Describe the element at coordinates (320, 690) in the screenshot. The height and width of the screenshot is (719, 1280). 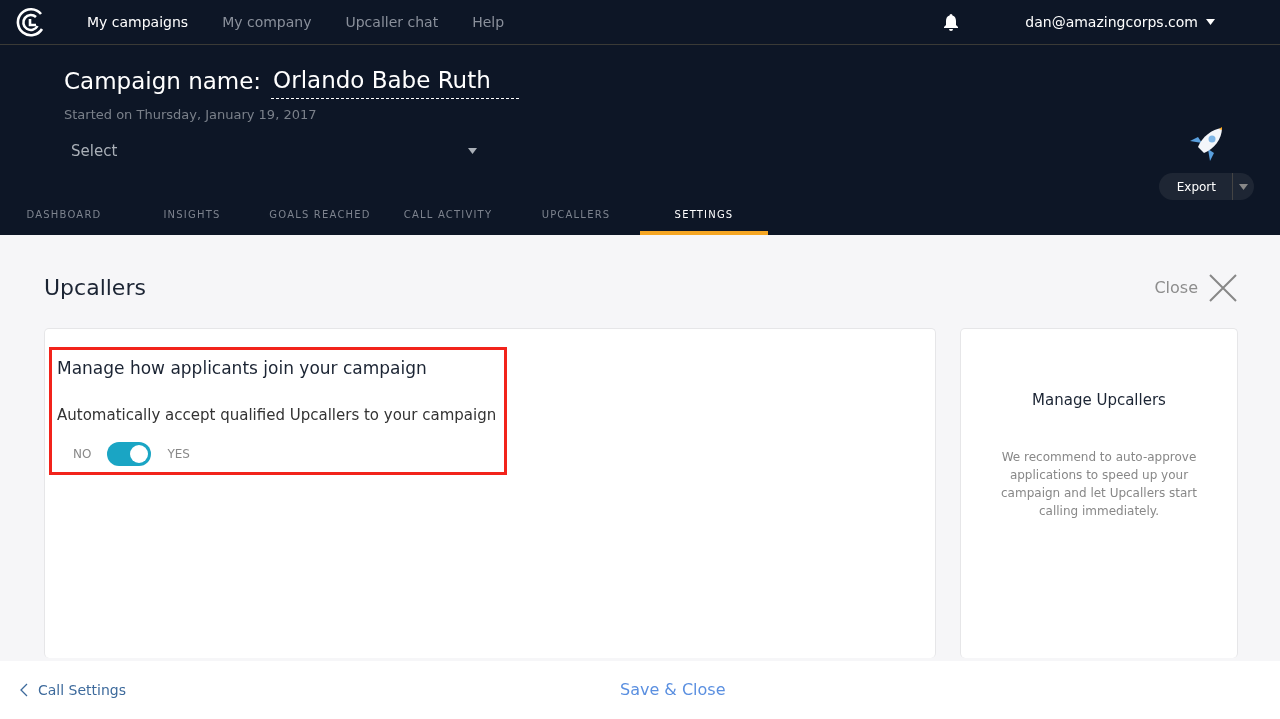
I see `back-link: Call Settings` at that location.